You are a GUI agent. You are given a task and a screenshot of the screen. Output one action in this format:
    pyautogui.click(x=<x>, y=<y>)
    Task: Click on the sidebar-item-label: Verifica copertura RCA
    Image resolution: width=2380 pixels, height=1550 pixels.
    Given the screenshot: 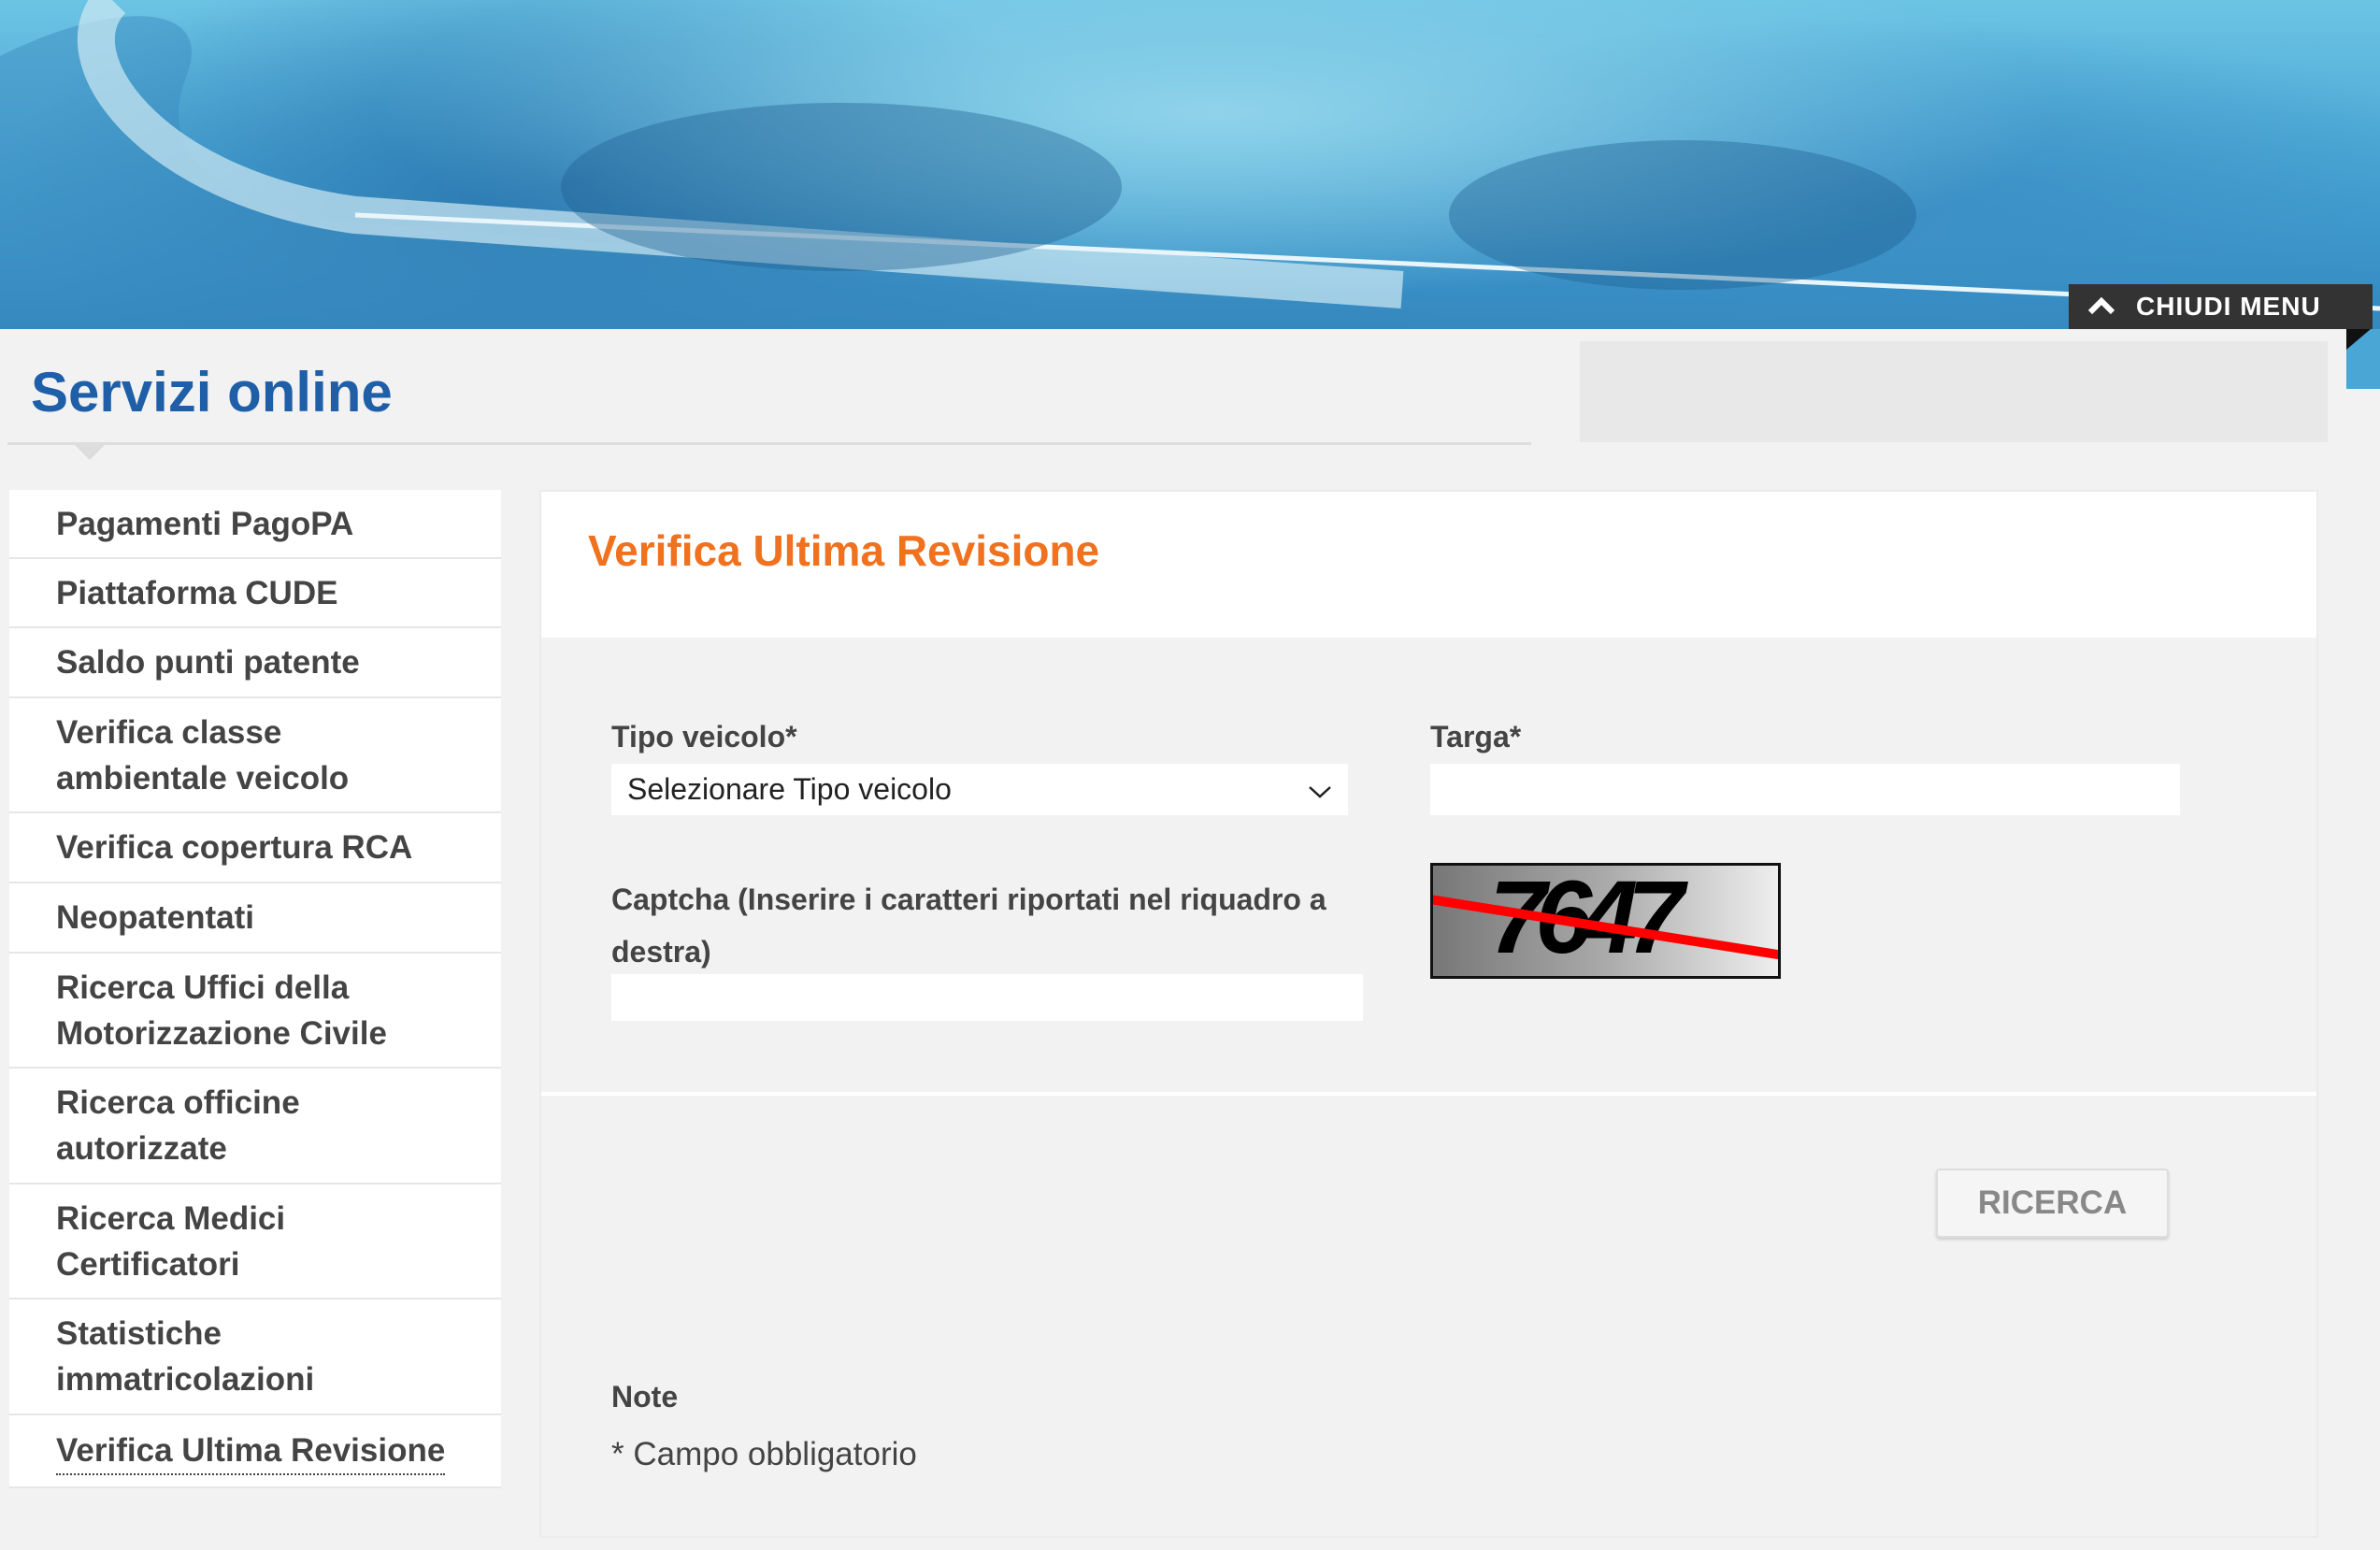 What is the action you would take?
    pyautogui.click(x=234, y=847)
    